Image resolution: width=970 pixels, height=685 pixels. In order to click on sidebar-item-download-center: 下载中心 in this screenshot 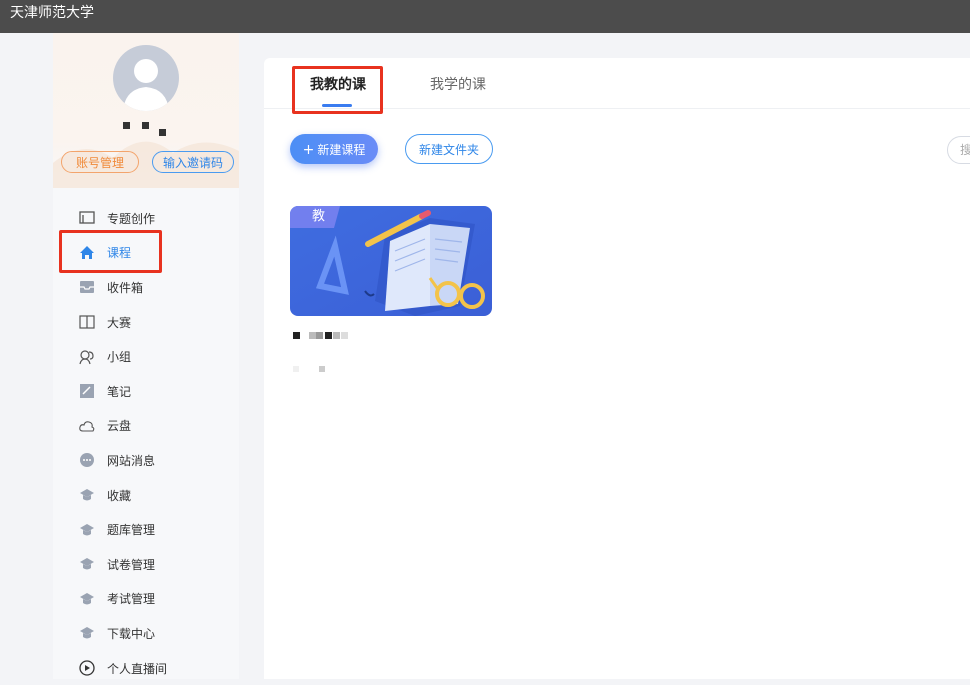, I will do `click(146, 633)`.